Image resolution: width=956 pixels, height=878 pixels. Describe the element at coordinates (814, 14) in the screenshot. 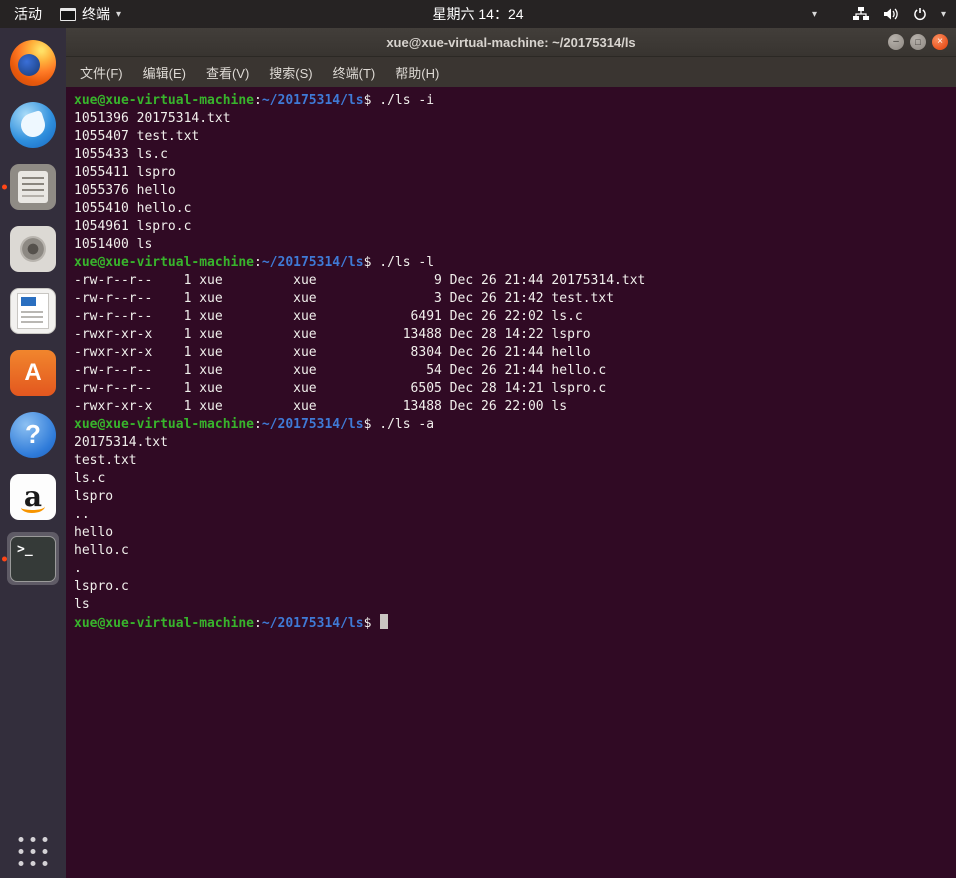

I see `indicator-chevron-icon: ▾` at that location.